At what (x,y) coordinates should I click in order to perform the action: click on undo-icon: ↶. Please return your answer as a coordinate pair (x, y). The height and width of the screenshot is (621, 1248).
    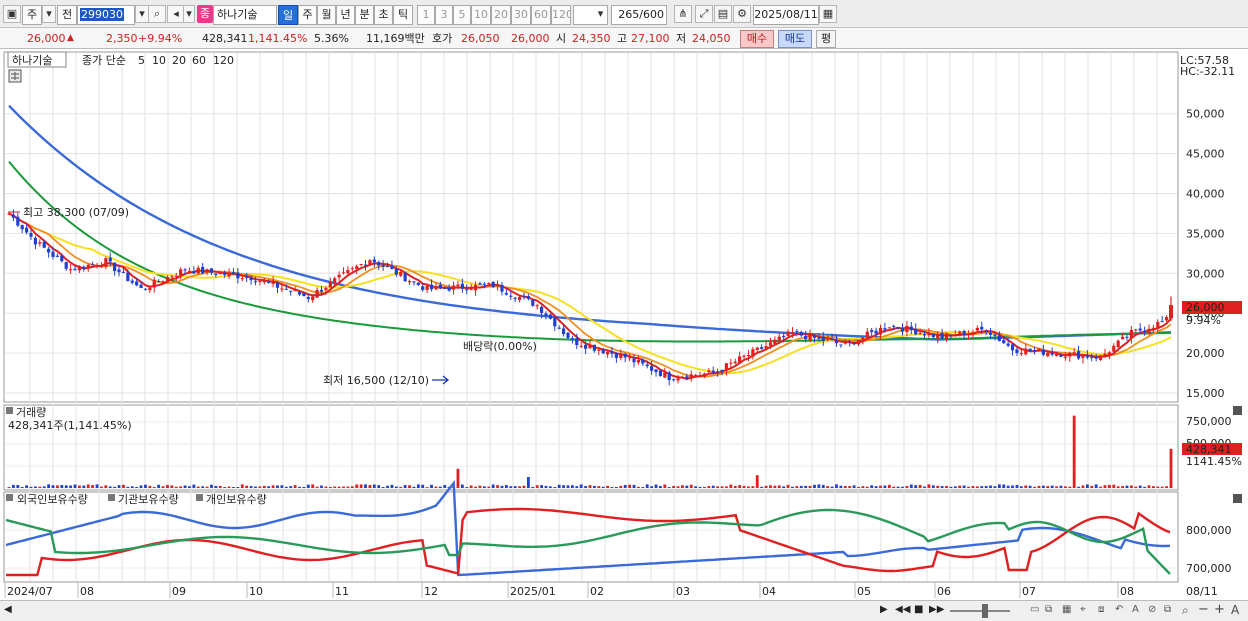
    Looking at the image, I should click on (1119, 609).